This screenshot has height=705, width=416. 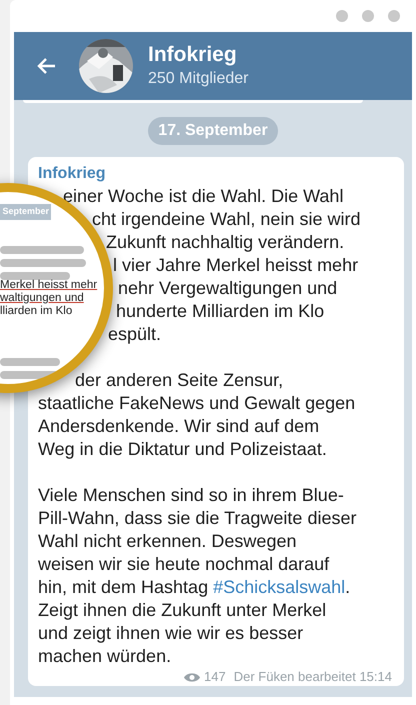 What do you see at coordinates (42, 298) in the screenshot?
I see `magnified-text: waltigungen und` at bounding box center [42, 298].